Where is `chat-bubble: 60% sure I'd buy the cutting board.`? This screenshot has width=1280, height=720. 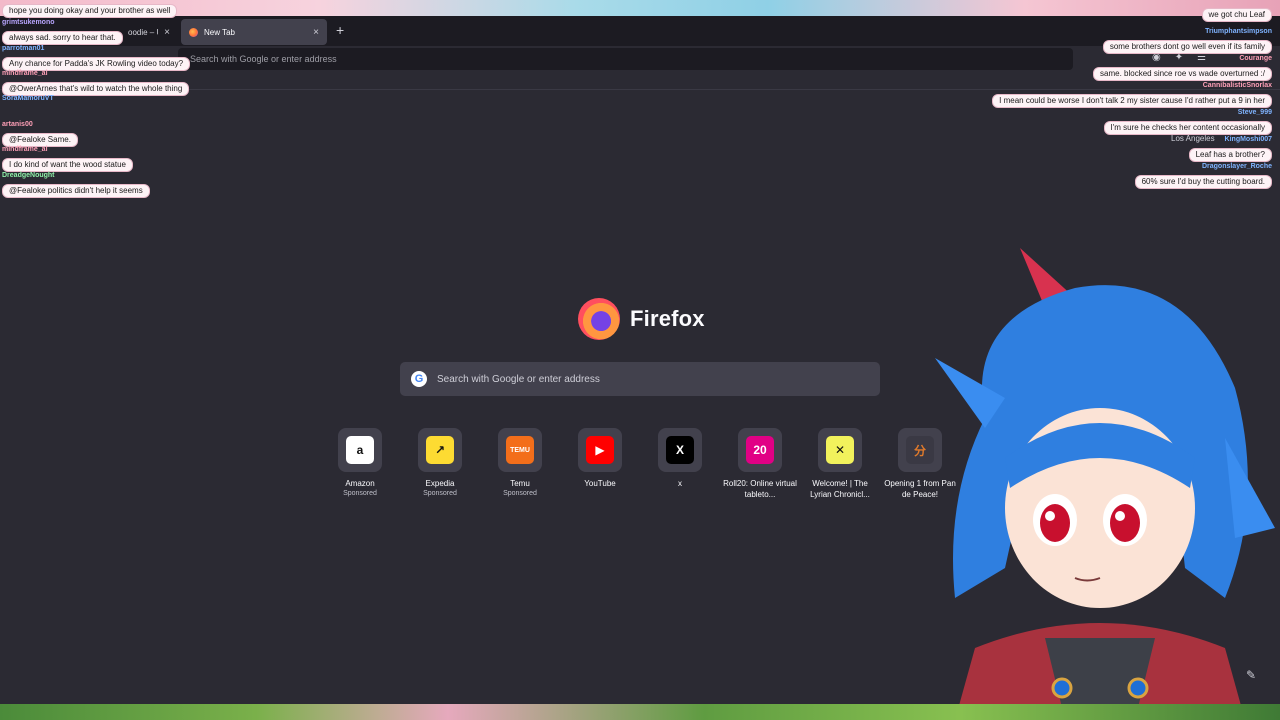 chat-bubble: 60% sure I'd buy the cutting board. is located at coordinates (1203, 182).